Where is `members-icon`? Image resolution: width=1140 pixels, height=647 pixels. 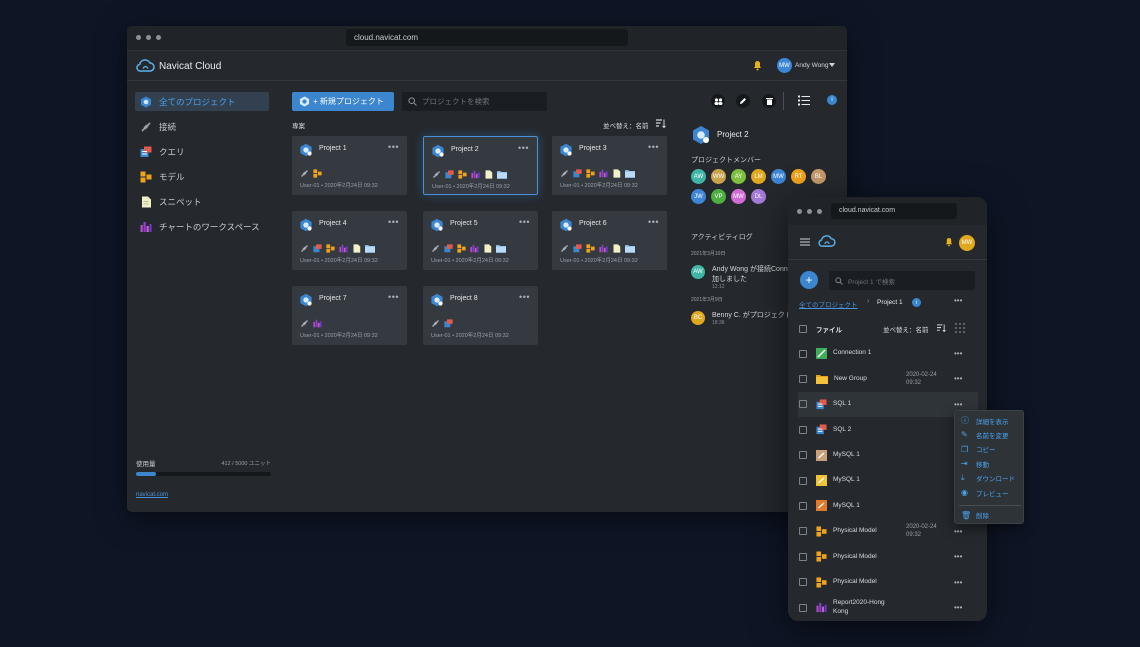
members-icon is located at coordinates (718, 101).